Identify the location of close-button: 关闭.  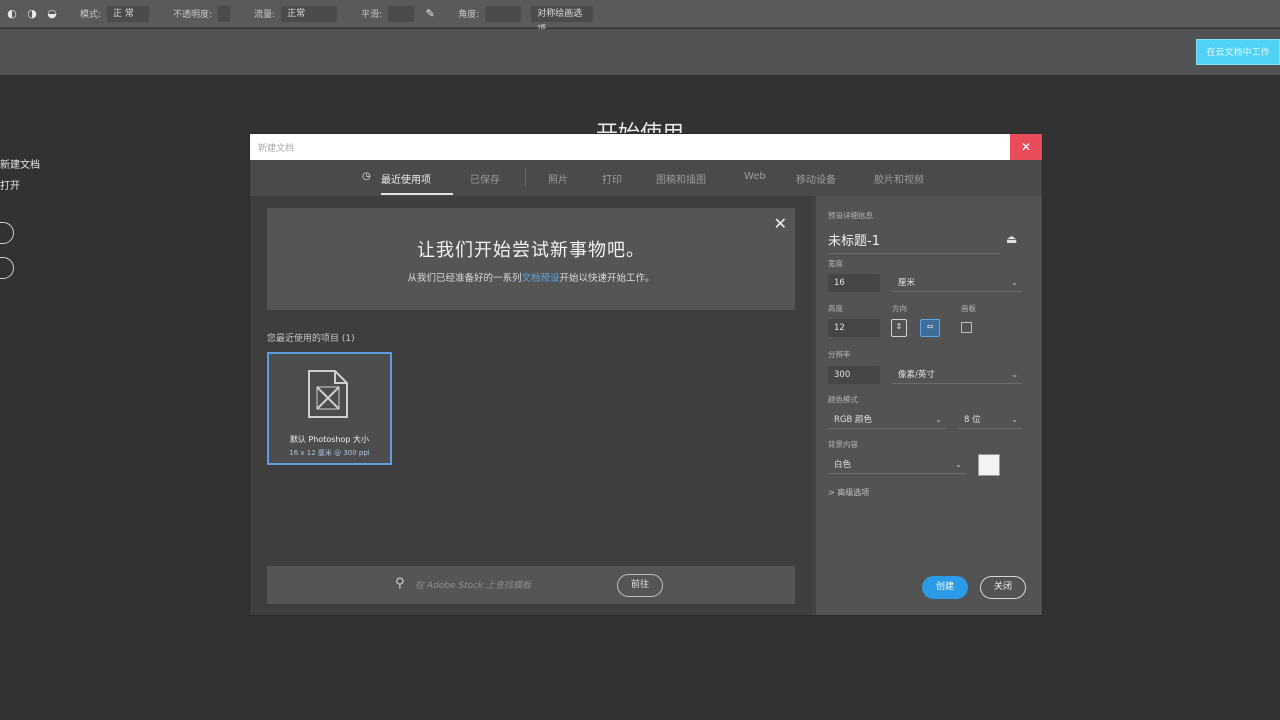
(1003, 587).